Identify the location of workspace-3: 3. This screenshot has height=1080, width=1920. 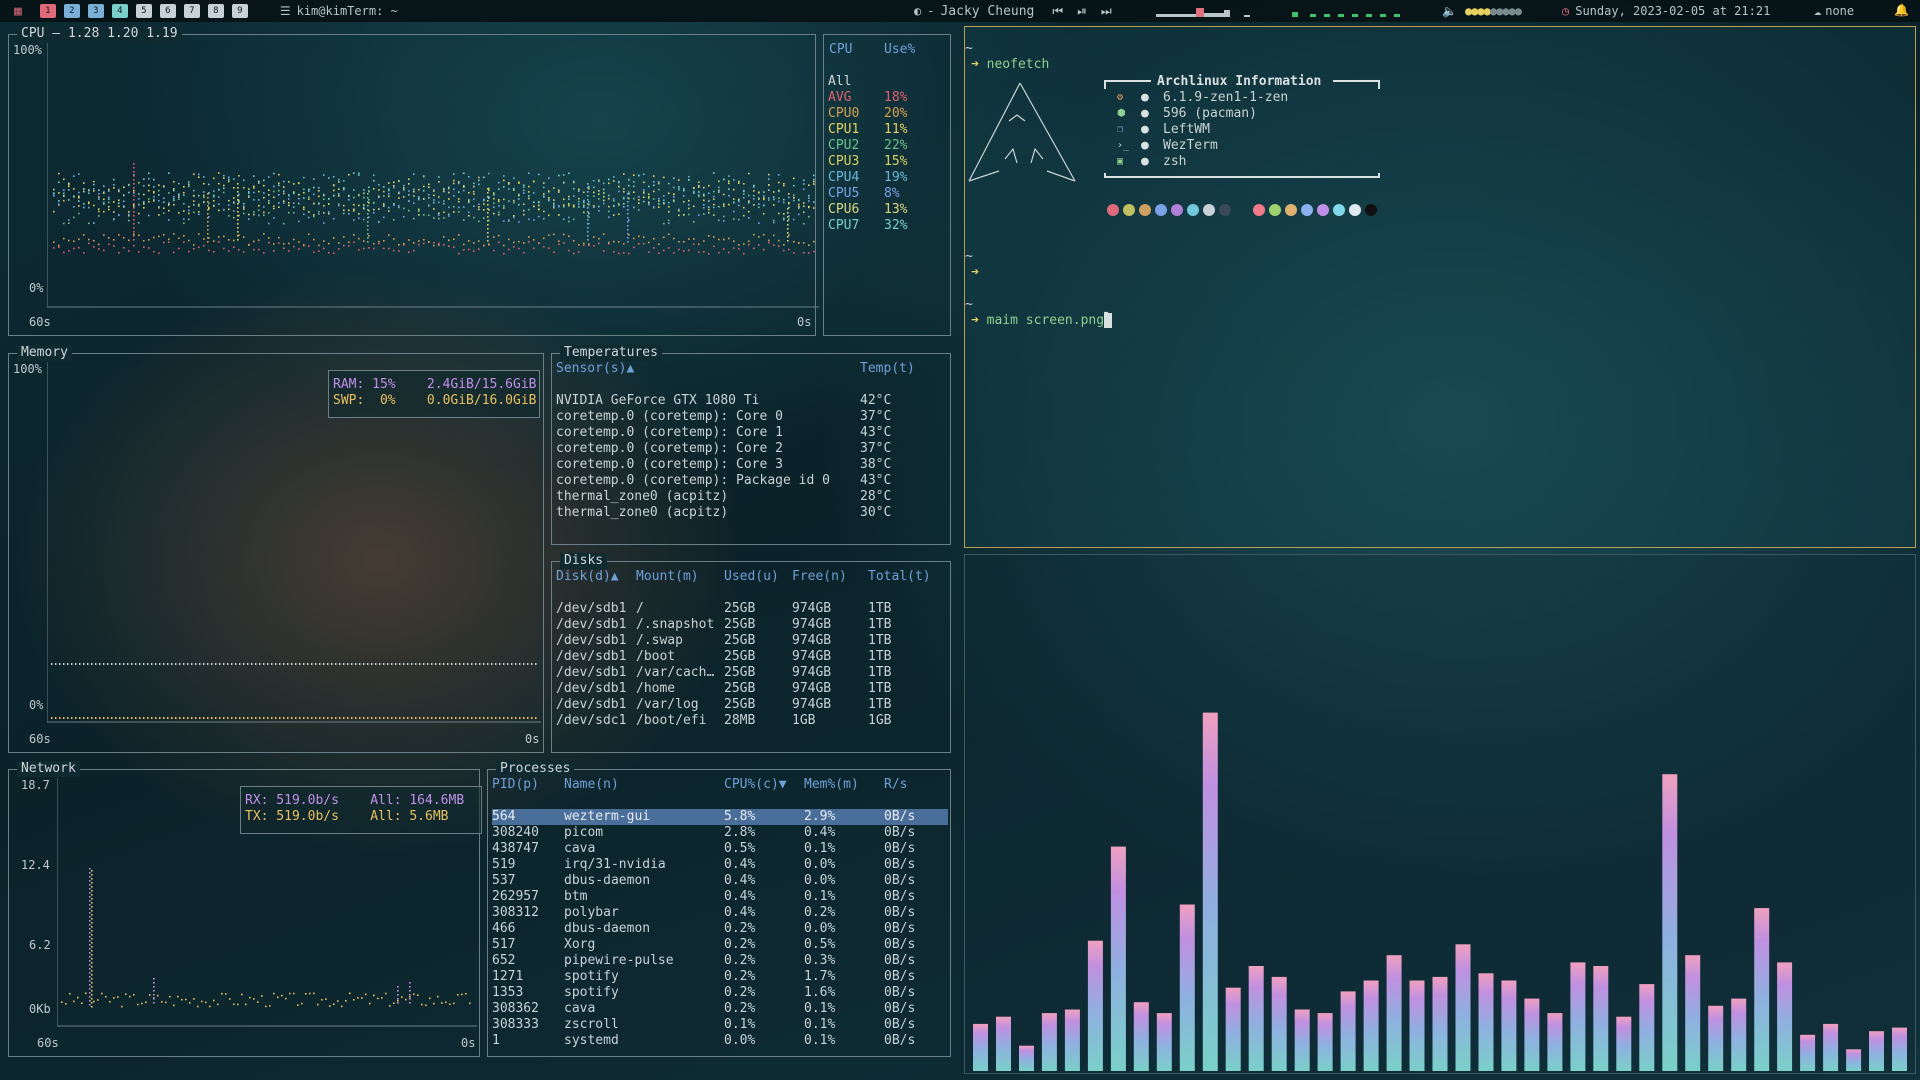
(95, 11).